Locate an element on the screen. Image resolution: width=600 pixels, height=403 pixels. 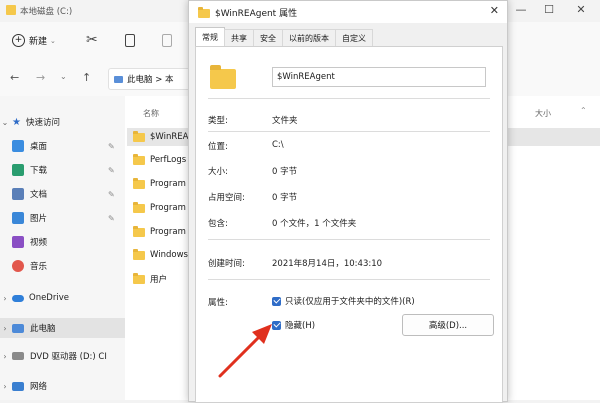
file-name: 用户 is located at coordinates (159, 280).